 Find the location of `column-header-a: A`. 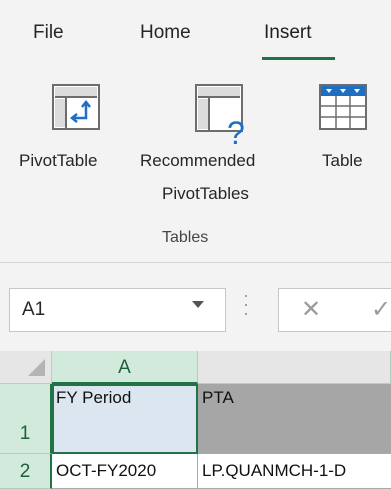

column-header-a: A is located at coordinates (125, 367).